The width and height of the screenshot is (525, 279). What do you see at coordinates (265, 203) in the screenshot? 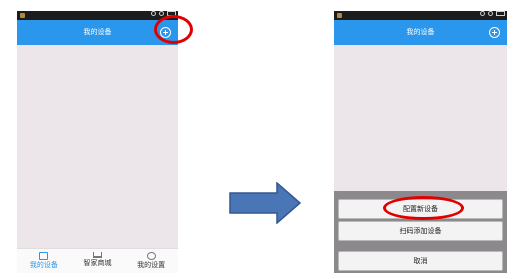
I see `flow-arrow-icon` at bounding box center [265, 203].